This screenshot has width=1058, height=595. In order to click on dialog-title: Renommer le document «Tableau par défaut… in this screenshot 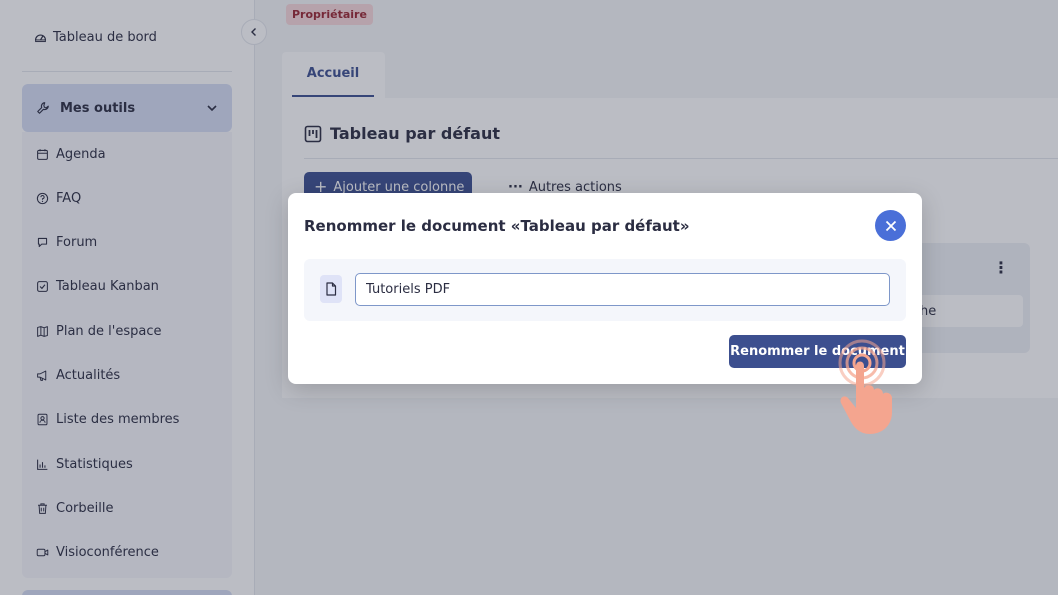, I will do `click(497, 226)`.